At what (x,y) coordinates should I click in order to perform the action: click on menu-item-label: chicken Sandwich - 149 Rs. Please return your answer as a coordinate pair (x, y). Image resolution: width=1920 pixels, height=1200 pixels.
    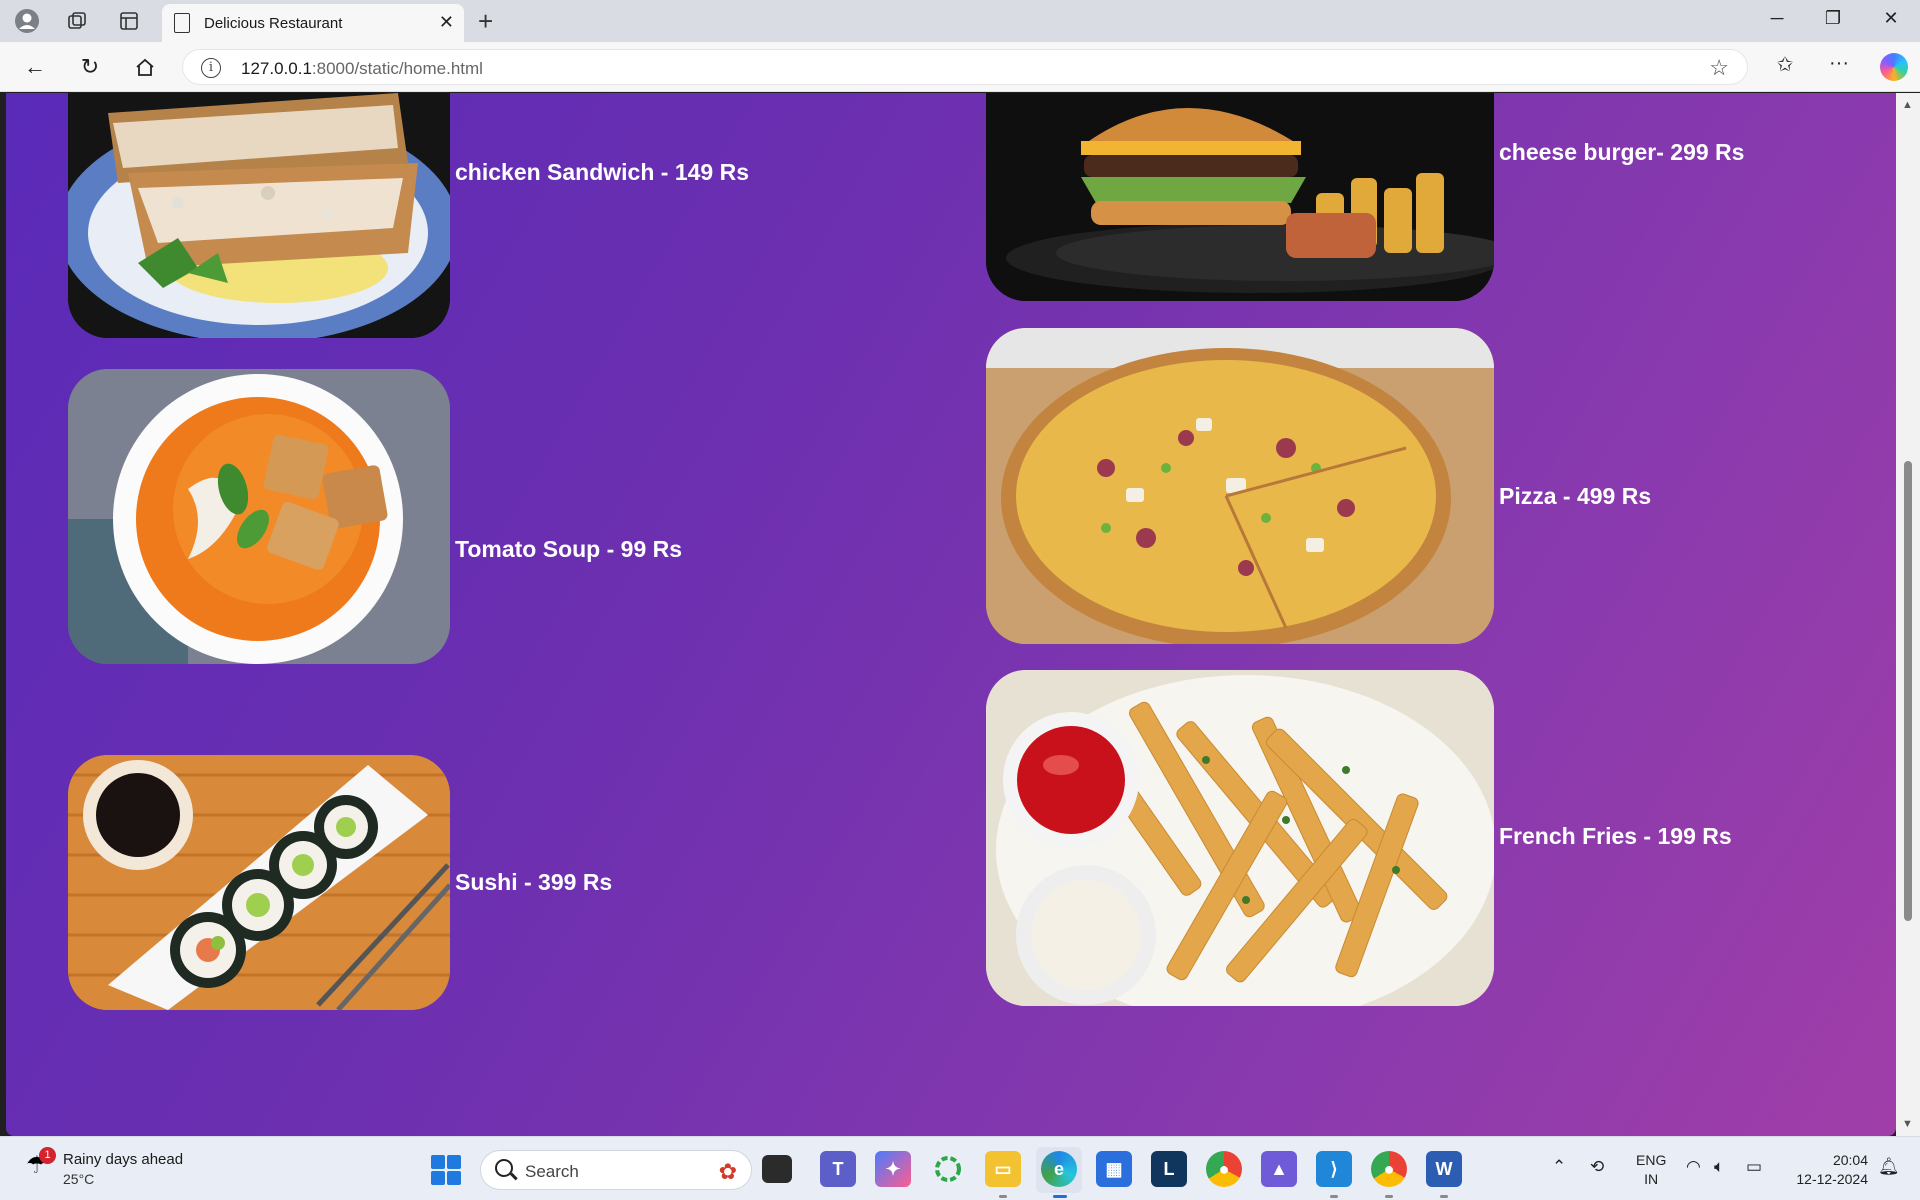
    Looking at the image, I should click on (602, 172).